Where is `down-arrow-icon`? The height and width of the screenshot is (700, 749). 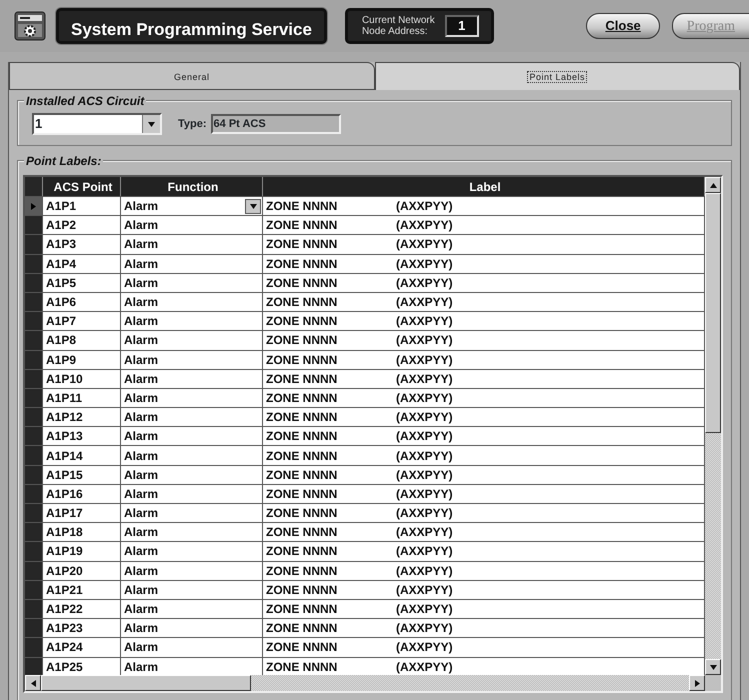 down-arrow-icon is located at coordinates (713, 667).